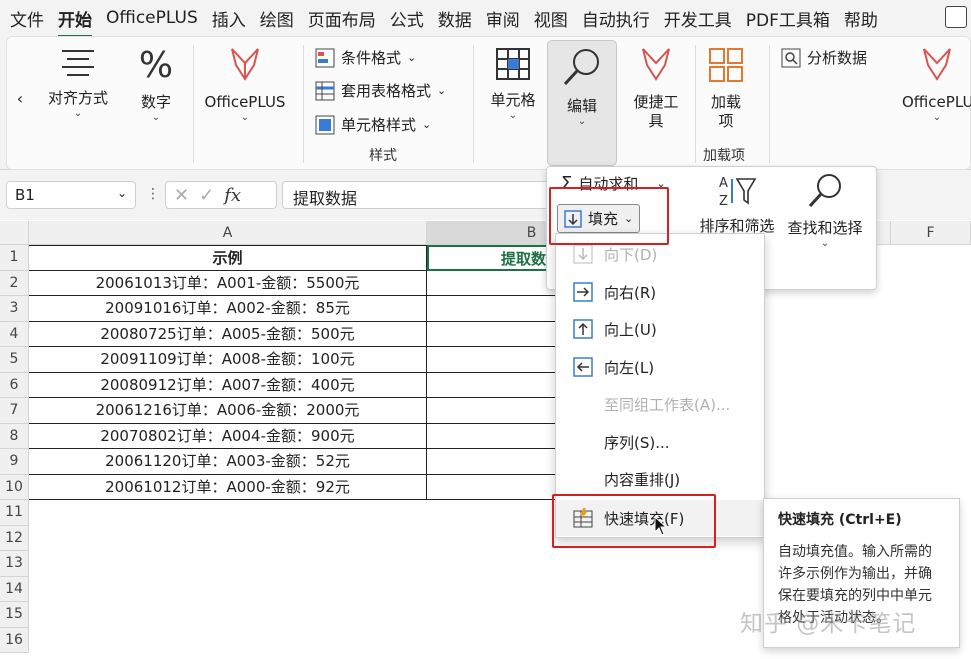  I want to click on menu-item: 绘图, so click(277, 18).